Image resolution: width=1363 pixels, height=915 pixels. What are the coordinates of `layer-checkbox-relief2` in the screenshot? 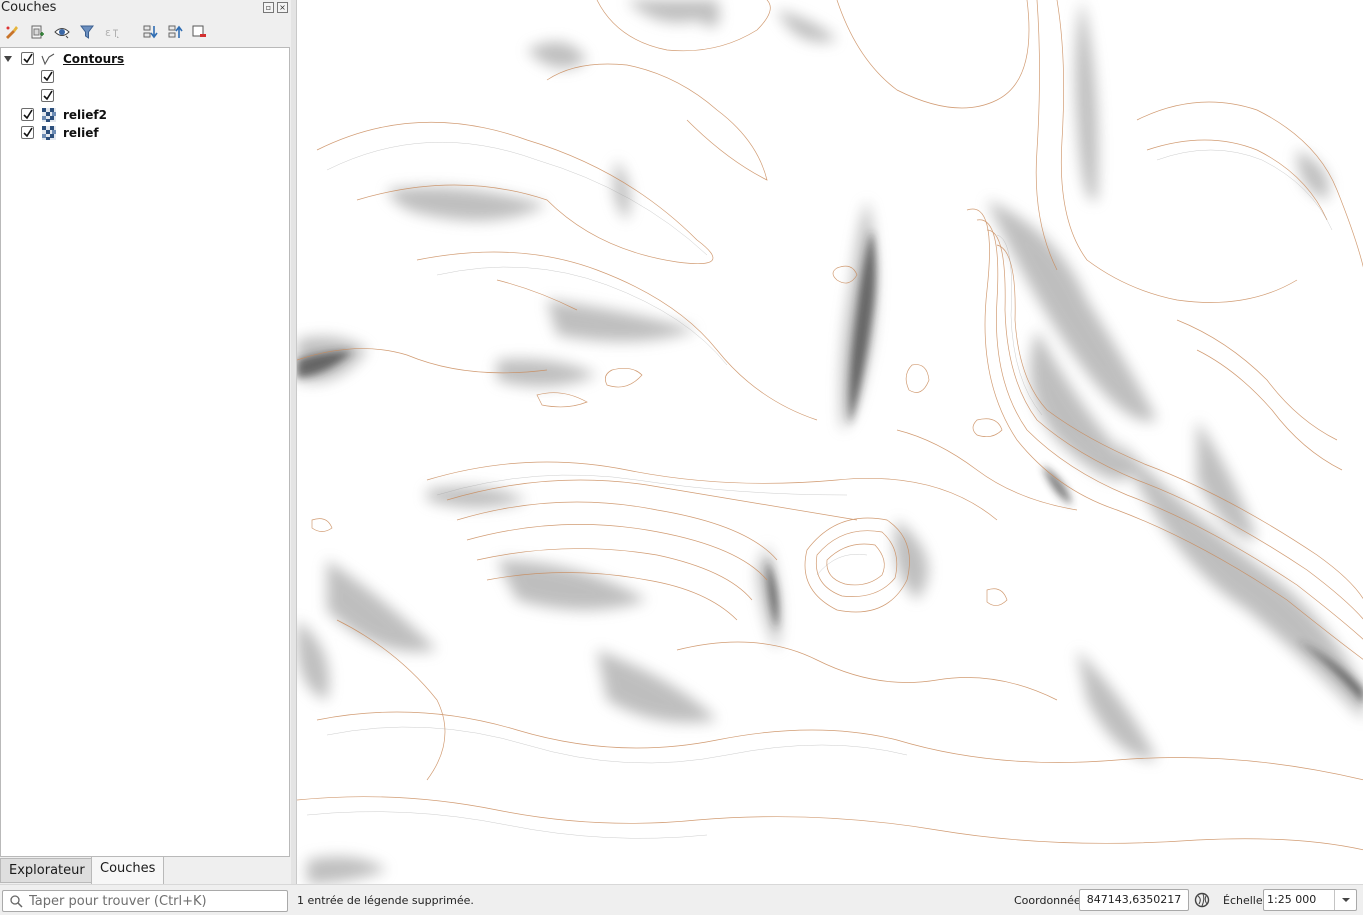 It's located at (27, 114).